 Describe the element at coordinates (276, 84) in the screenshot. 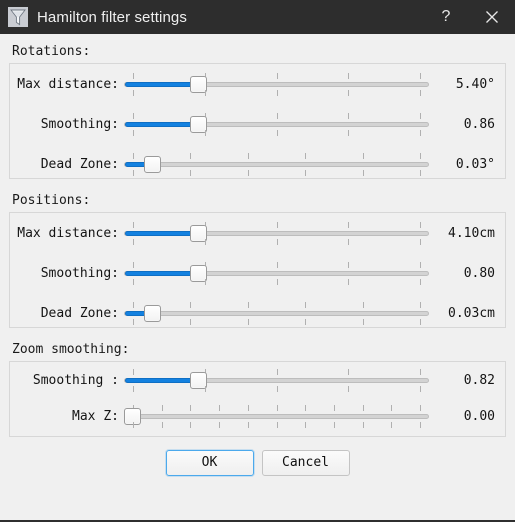

I see `slider-rotations-max-distance` at that location.